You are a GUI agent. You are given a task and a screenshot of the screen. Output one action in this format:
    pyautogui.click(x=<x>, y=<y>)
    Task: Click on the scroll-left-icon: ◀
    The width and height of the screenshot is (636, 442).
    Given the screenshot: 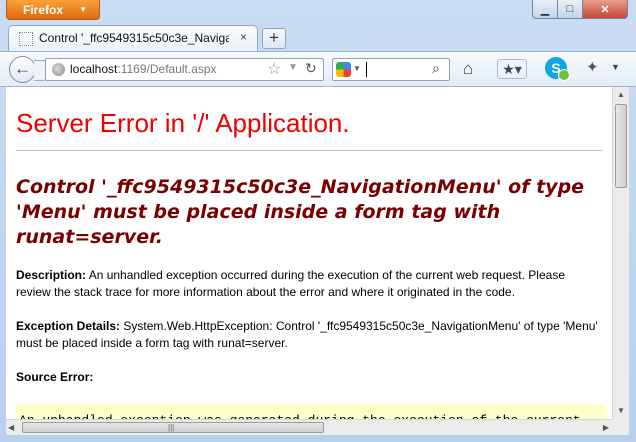 What is the action you would take?
    pyautogui.click(x=11, y=427)
    